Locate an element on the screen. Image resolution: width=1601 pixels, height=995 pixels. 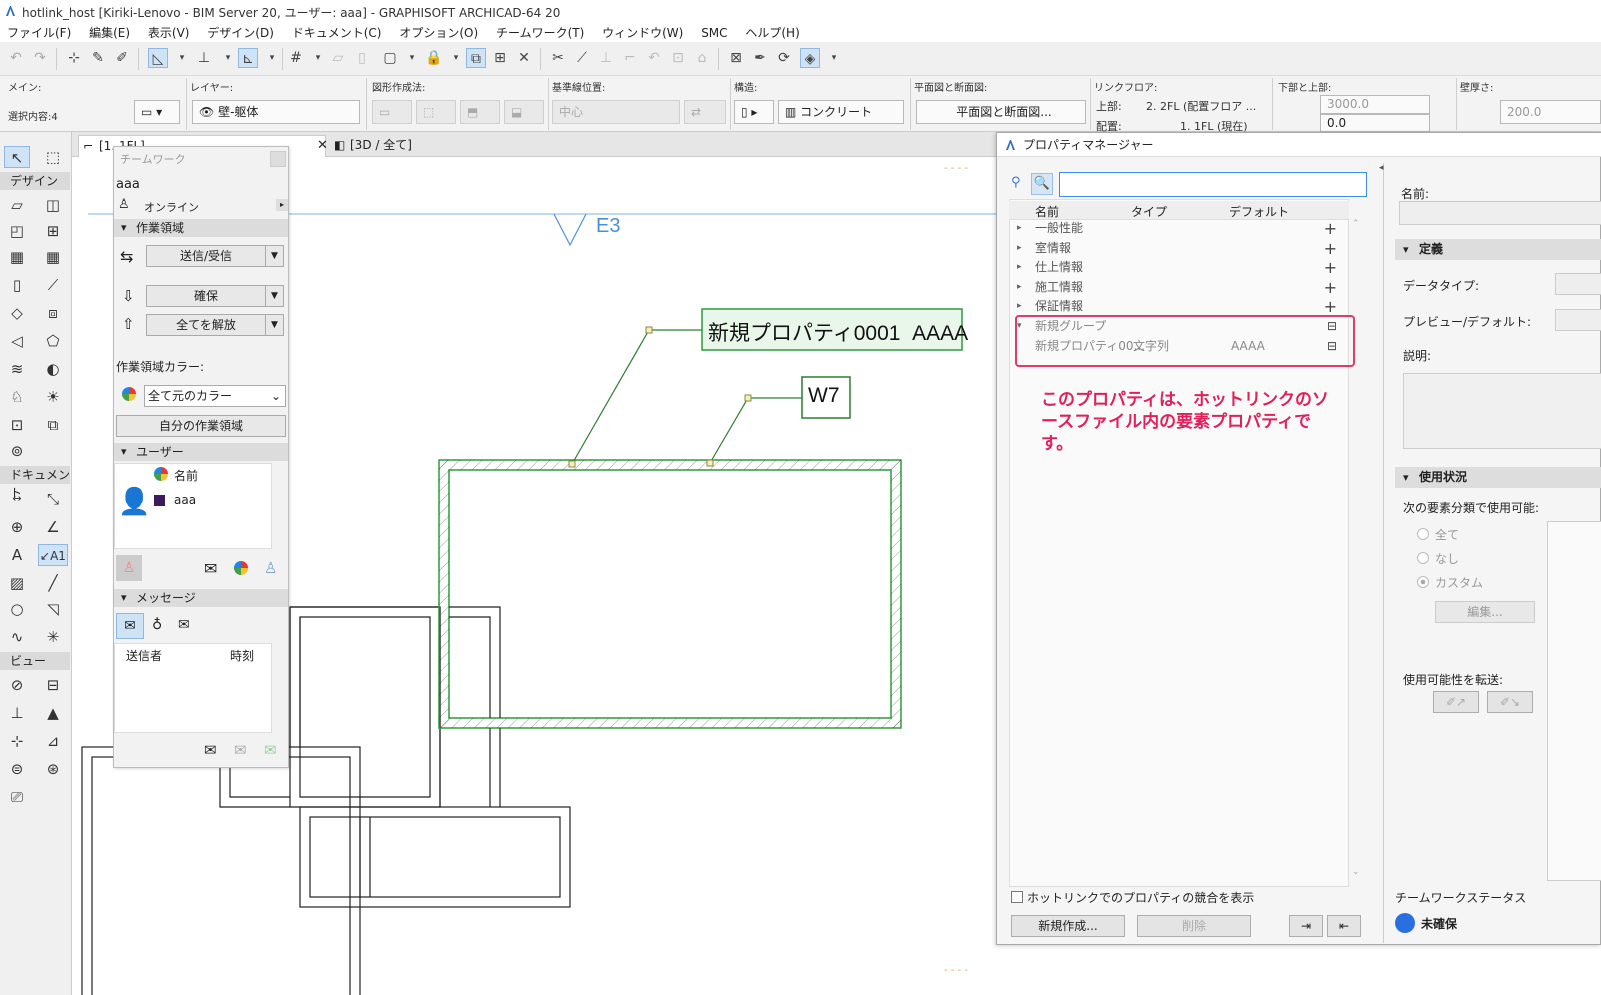
layer-icon: ▱ is located at coordinates (338, 58).